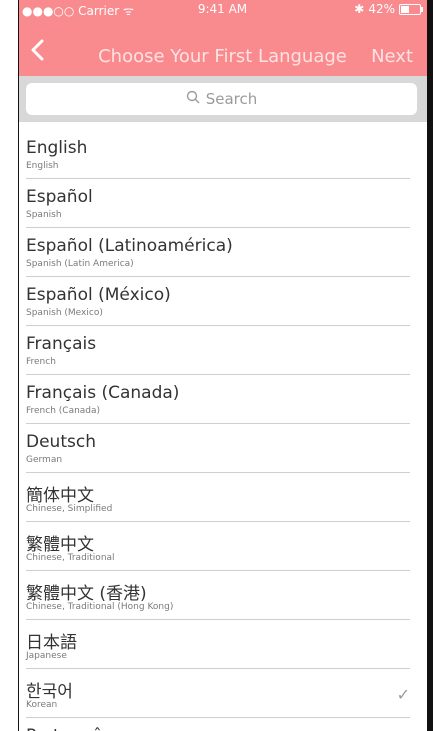  Describe the element at coordinates (42, 705) in the screenshot. I see `language-english-name: Korean` at that location.